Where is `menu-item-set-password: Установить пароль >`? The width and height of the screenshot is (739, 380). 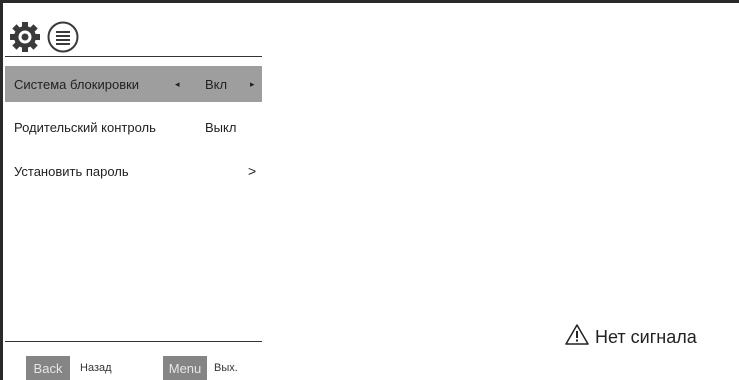
menu-item-set-password: Установить пароль > is located at coordinates (133, 171).